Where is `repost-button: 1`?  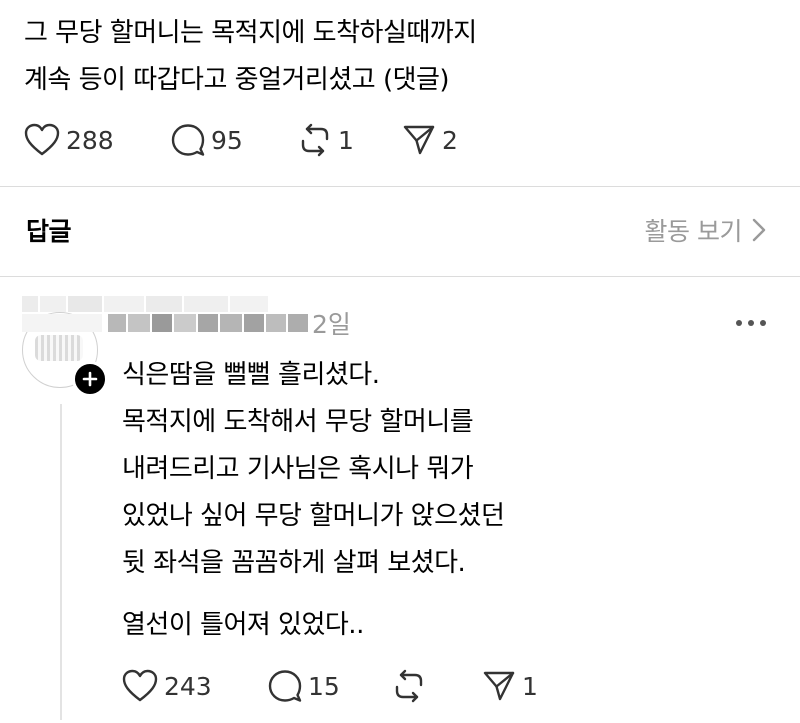 repost-button: 1 is located at coordinates (326, 140).